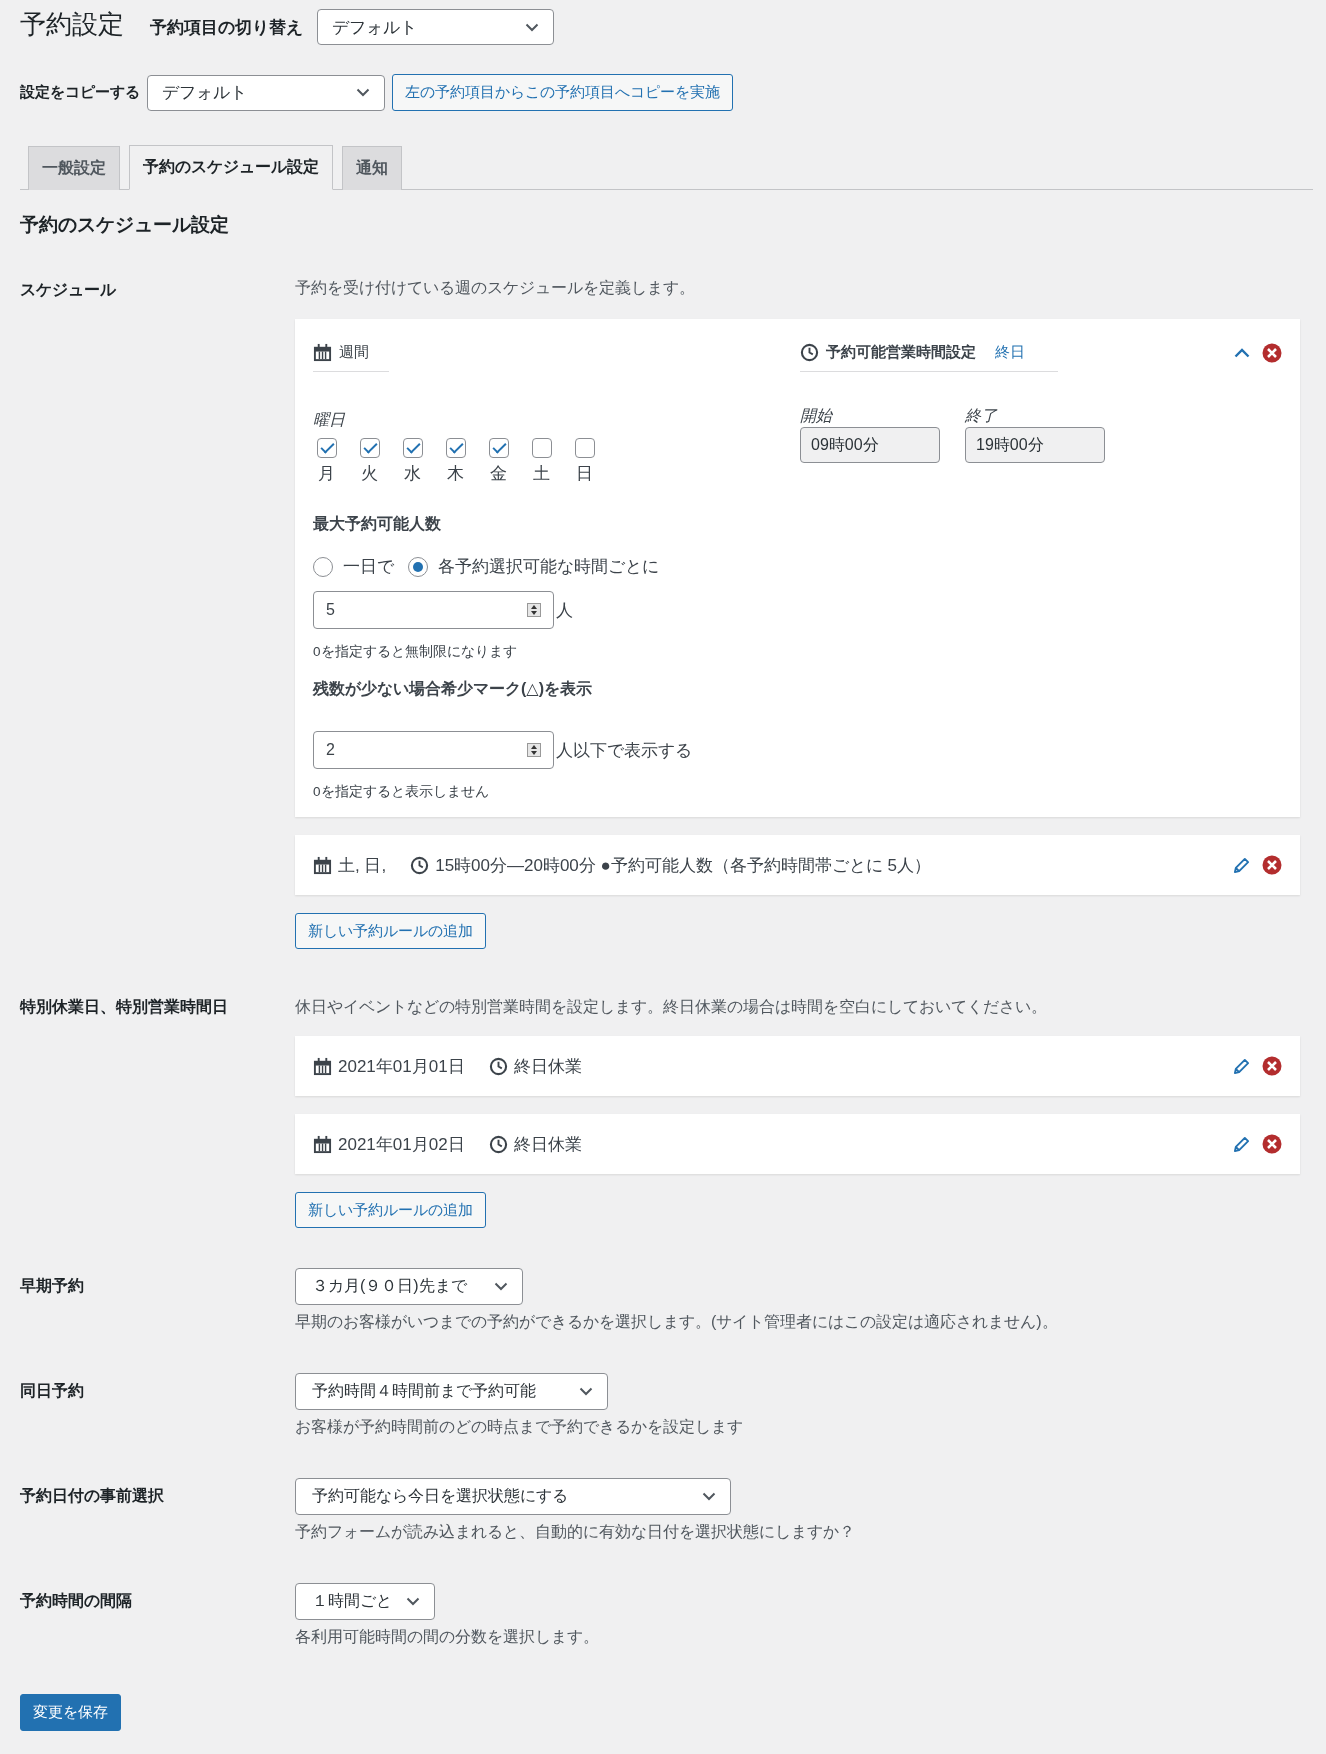 Image resolution: width=1326 pixels, height=1754 pixels. Describe the element at coordinates (80, 92) in the screenshot. I see `copy-label: 設定をコピーする` at that location.